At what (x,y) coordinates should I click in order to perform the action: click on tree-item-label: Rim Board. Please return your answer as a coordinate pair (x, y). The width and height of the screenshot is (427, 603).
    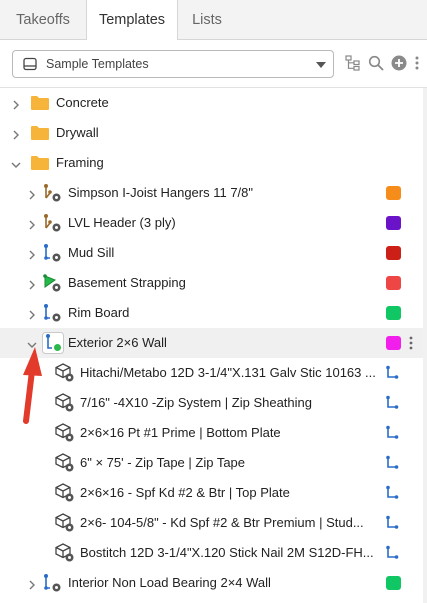
    Looking at the image, I should click on (99, 312).